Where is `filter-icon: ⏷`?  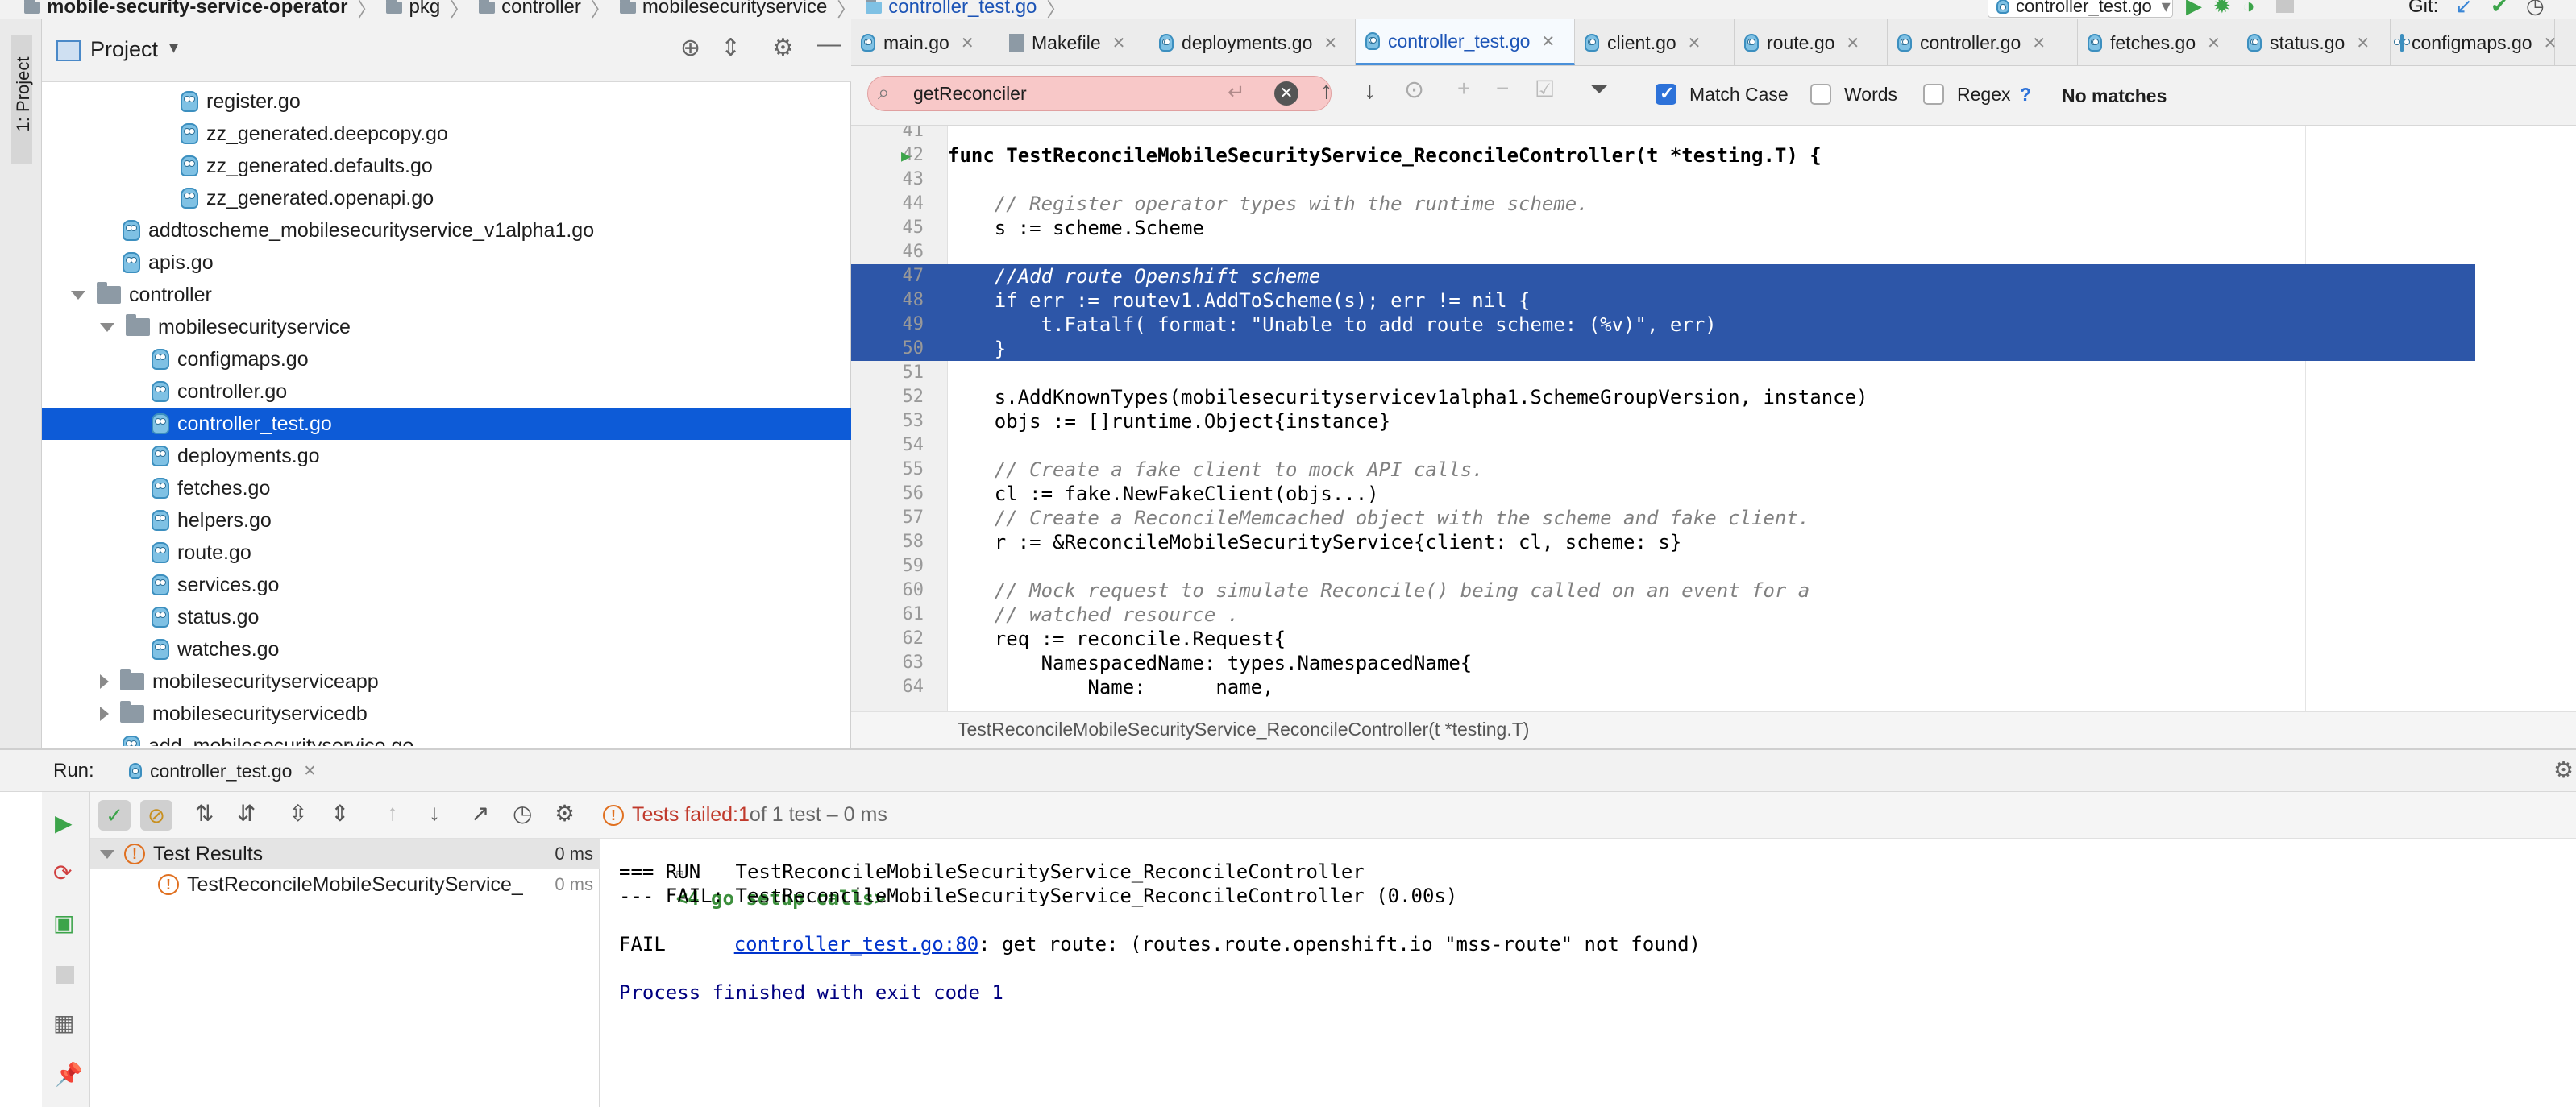 filter-icon: ⏷ is located at coordinates (1599, 90).